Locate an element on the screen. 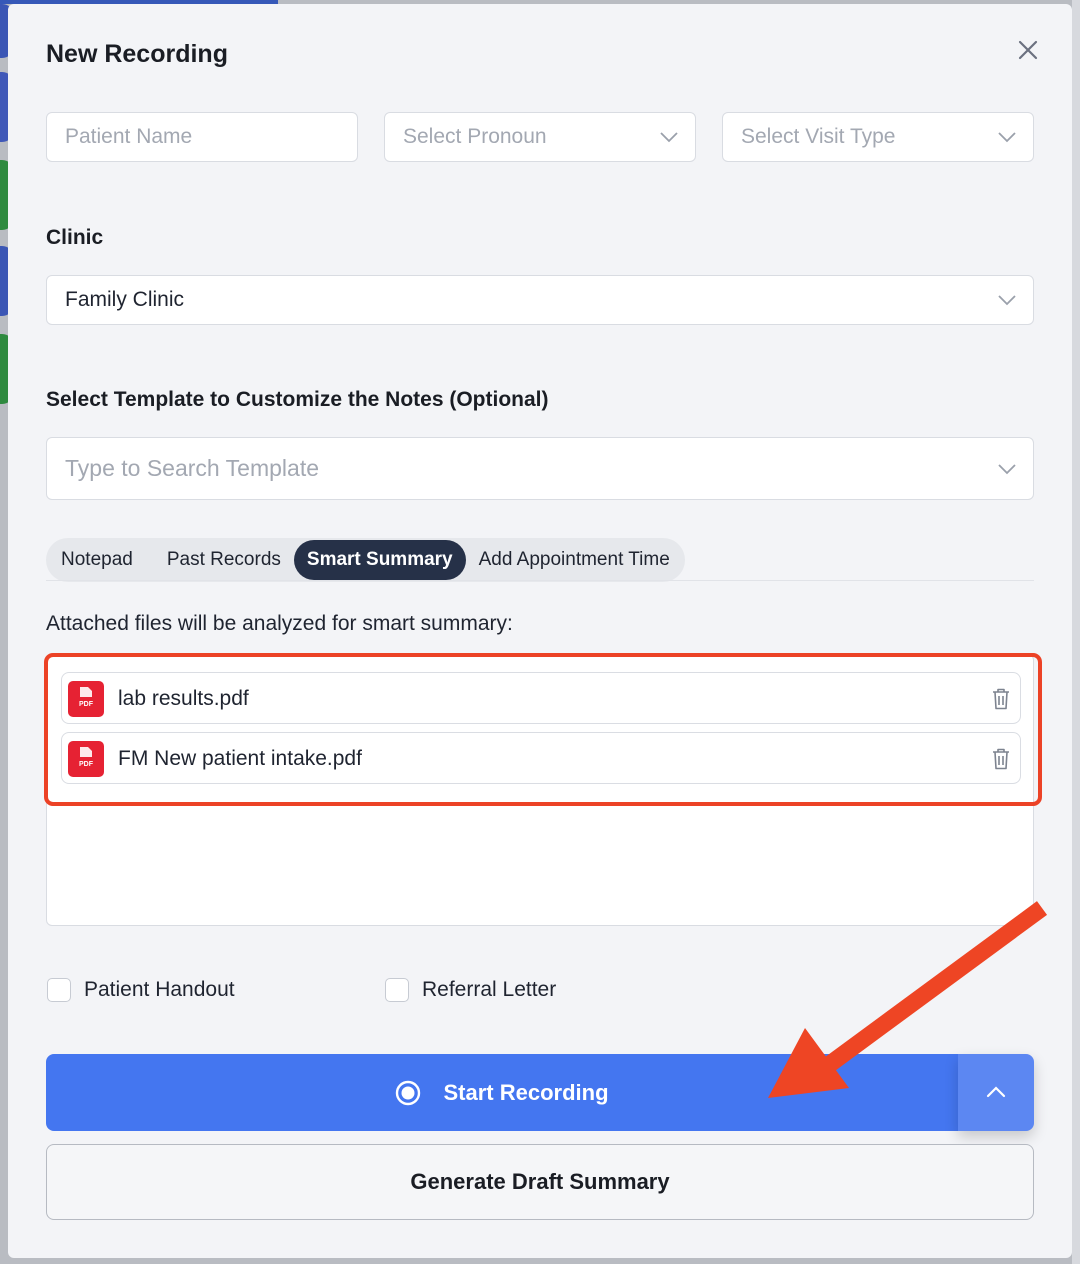 Image resolution: width=1080 pixels, height=1264 pixels. annotation-highlight-box is located at coordinates (543, 729).